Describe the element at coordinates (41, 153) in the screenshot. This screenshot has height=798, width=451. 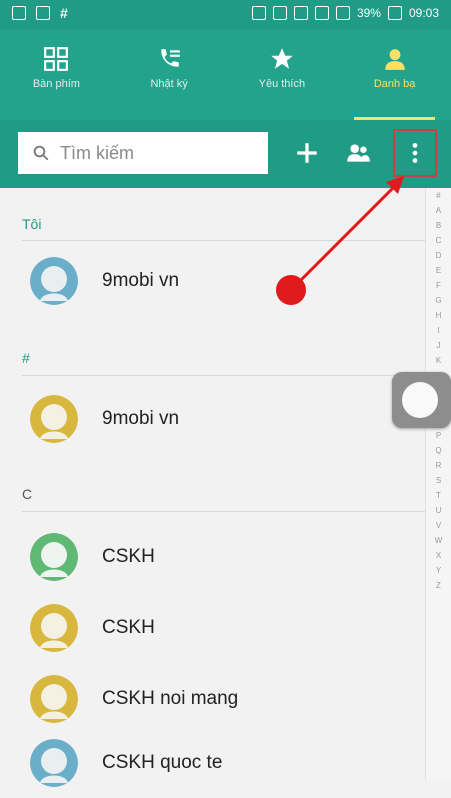
I see `search-icon` at that location.